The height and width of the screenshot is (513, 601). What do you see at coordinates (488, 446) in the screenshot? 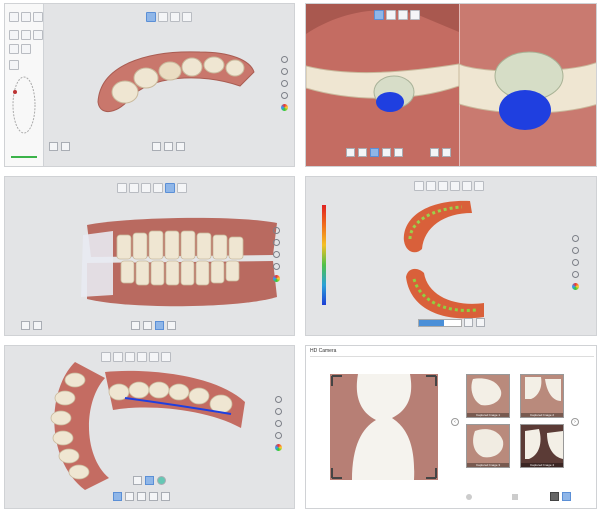
I see `thumbnail-3: Captured Image 3` at bounding box center [488, 446].